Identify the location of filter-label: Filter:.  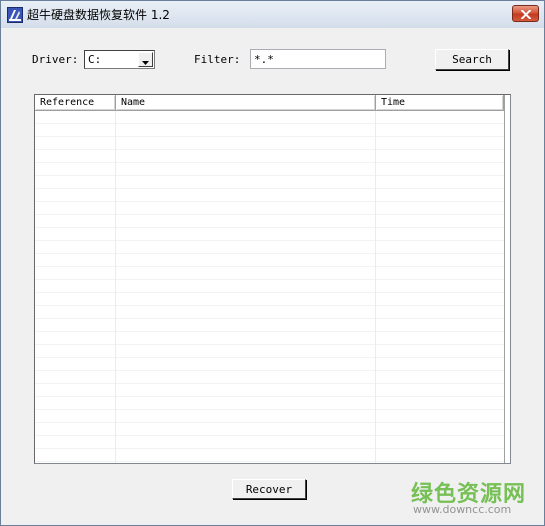
(217, 59).